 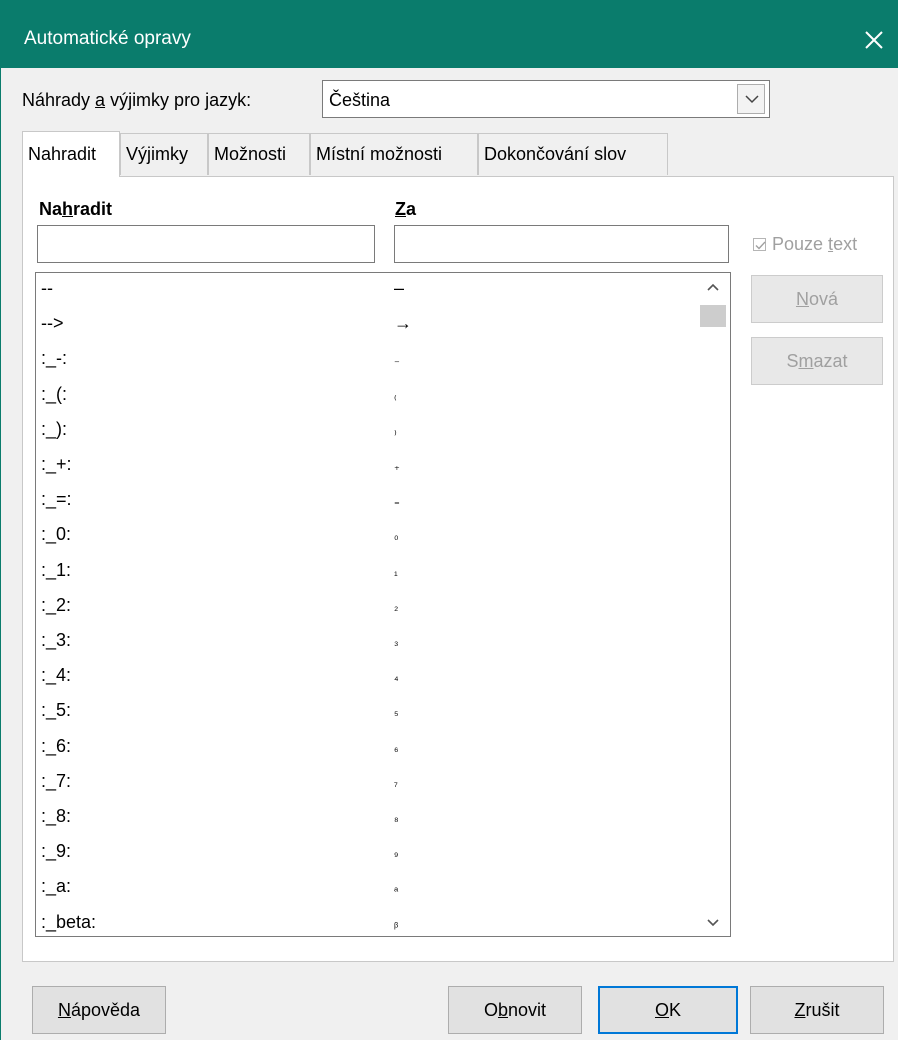 I want to click on list-item: :_-: ₋, so click(x=366, y=365).